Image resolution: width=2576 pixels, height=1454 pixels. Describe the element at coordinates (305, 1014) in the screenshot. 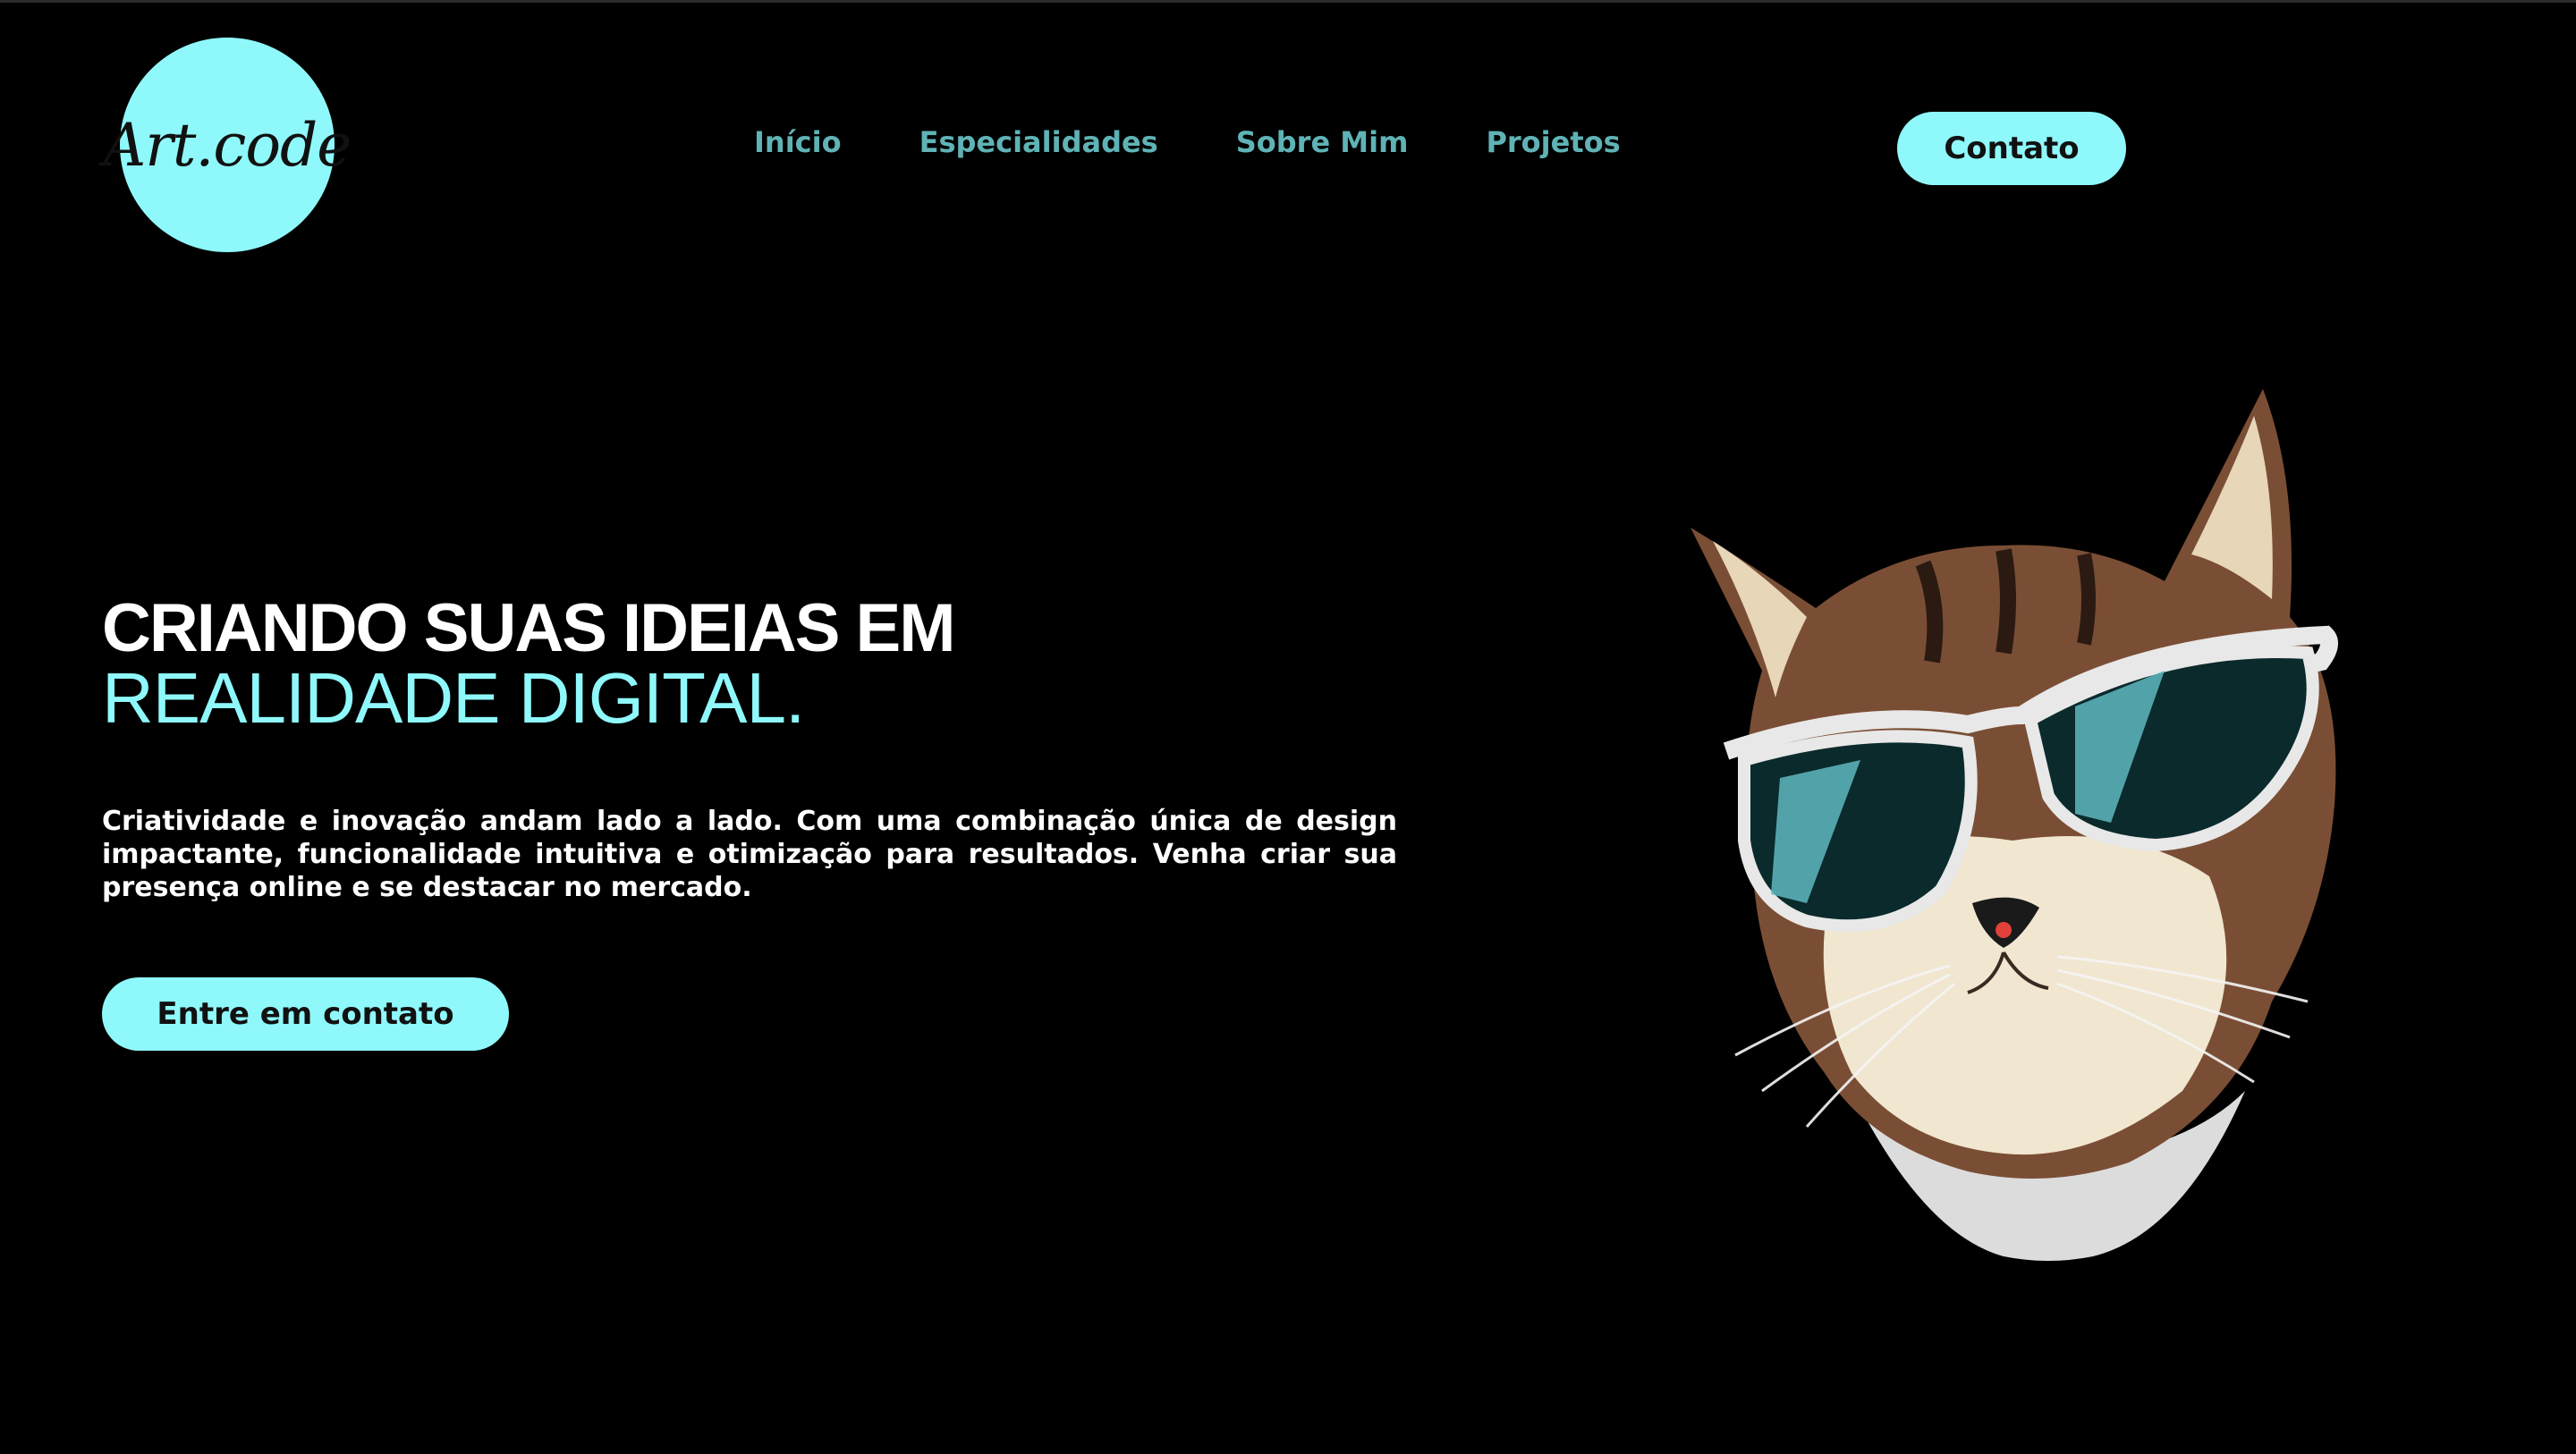

I see `cta-contact-button: Entre em contato` at that location.